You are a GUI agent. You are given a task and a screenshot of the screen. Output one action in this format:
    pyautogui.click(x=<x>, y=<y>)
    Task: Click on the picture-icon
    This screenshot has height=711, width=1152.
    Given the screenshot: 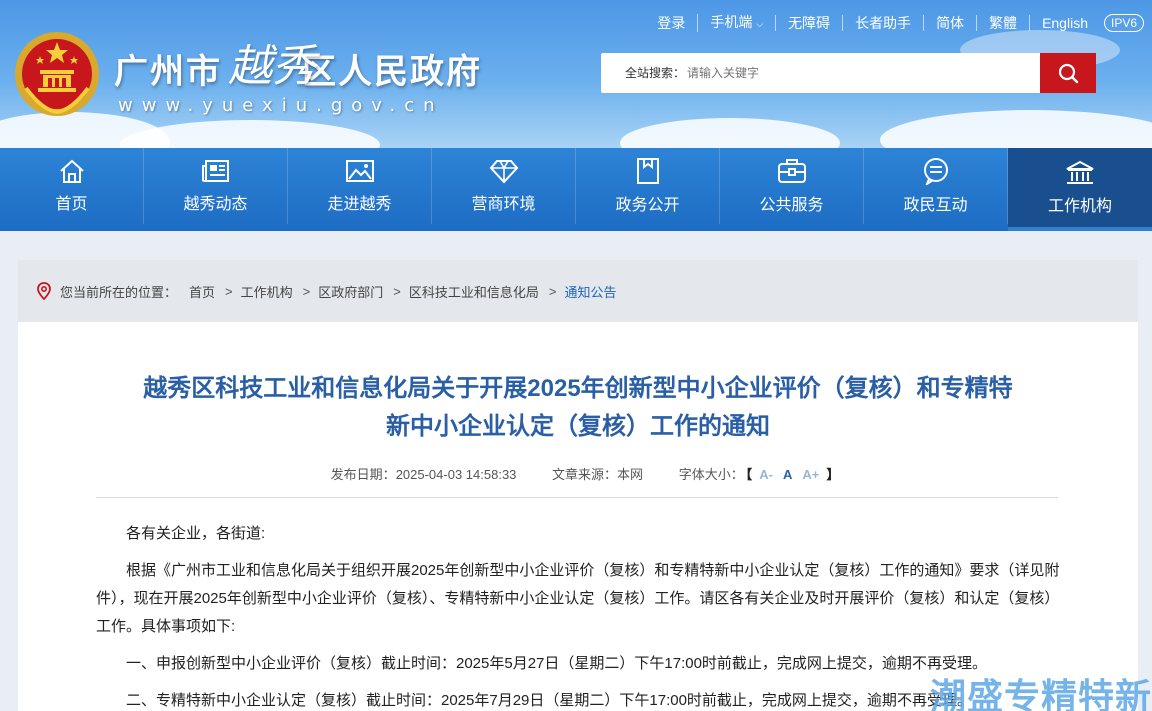 What is the action you would take?
    pyautogui.click(x=359, y=171)
    